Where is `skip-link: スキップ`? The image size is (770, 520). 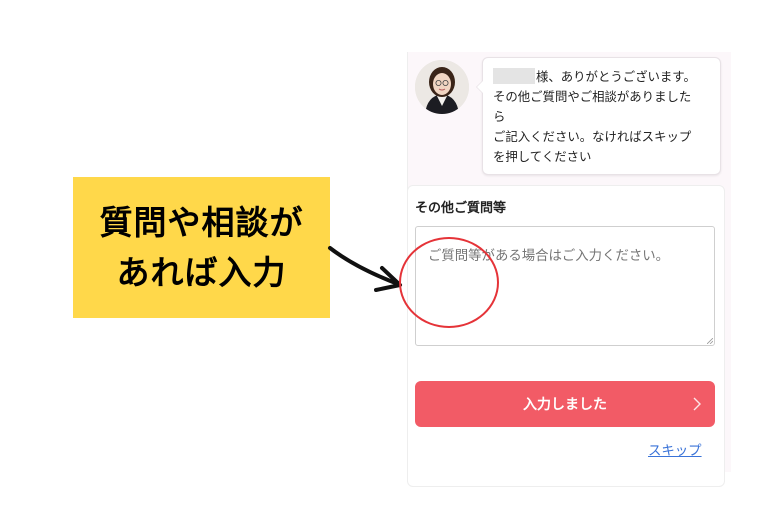
skip-link: スキップ is located at coordinates (675, 449).